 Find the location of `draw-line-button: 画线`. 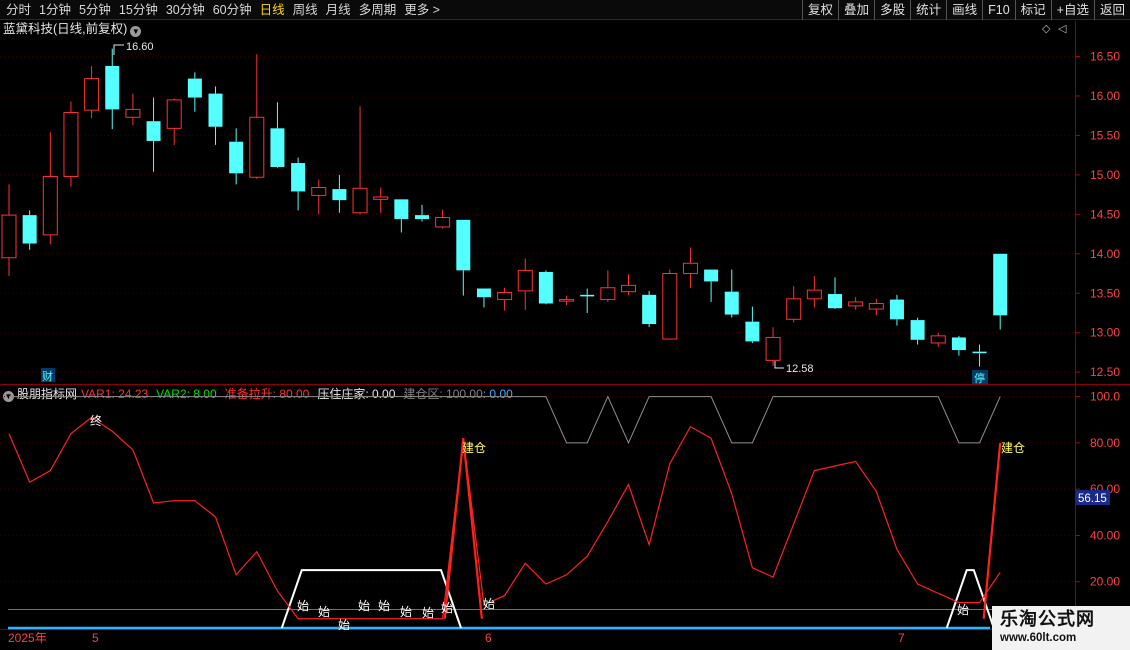

draw-line-button: 画线 is located at coordinates (964, 10).